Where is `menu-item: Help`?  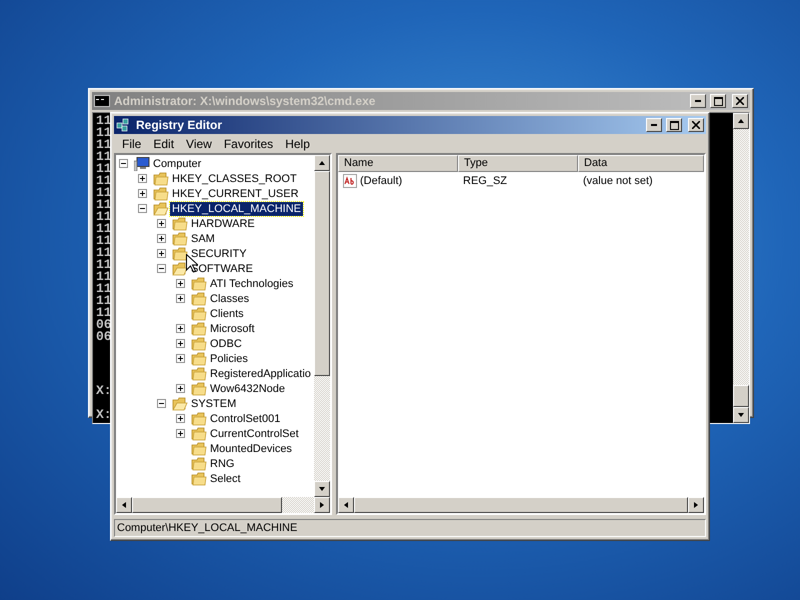 menu-item: Help is located at coordinates (297, 143).